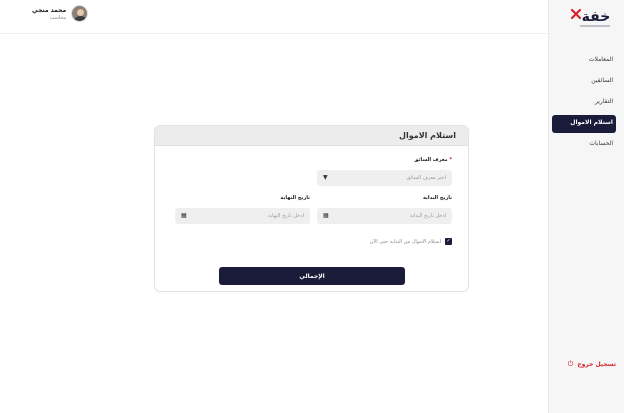 This screenshot has width=624, height=413. I want to click on user-name: محمد منجي, so click(49, 10).